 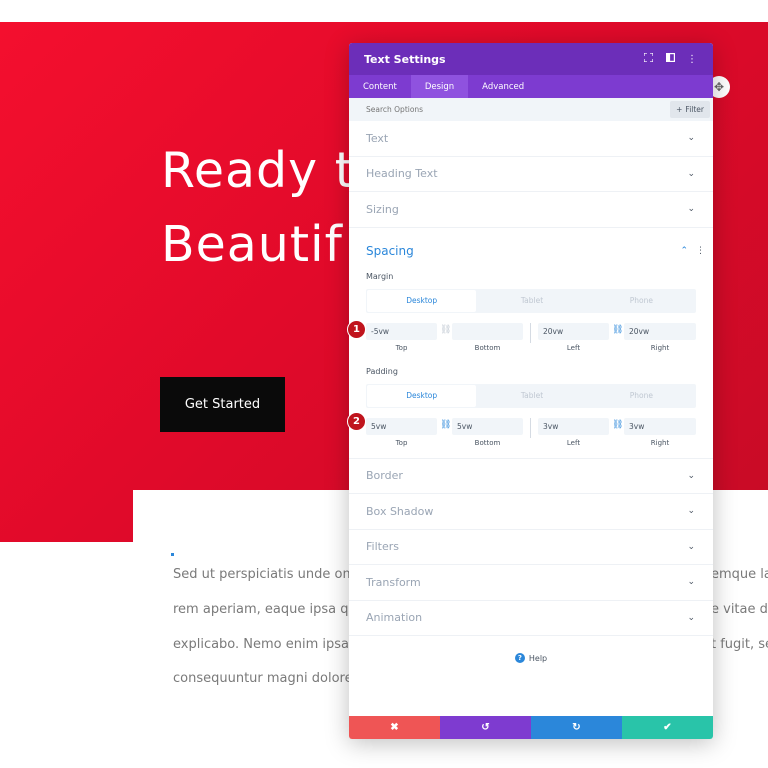 I want to click on toggle-animation: Animation ⌄, so click(x=531, y=618).